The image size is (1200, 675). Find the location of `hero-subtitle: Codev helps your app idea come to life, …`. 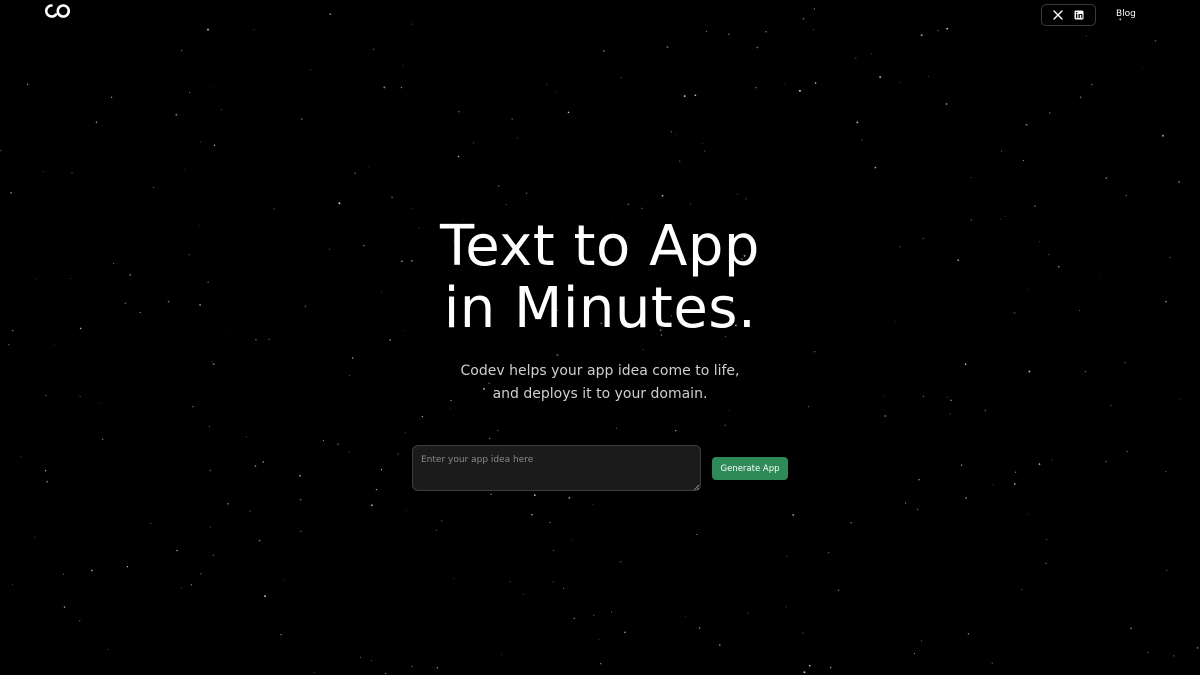

hero-subtitle: Codev helps your app idea come to life, … is located at coordinates (600, 383).